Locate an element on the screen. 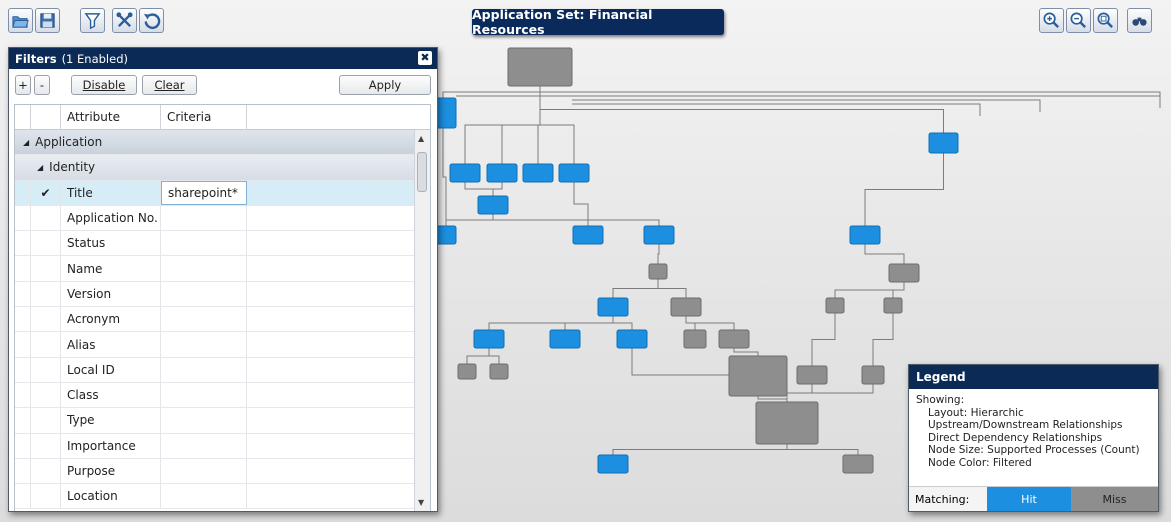  filter-button is located at coordinates (92, 20).